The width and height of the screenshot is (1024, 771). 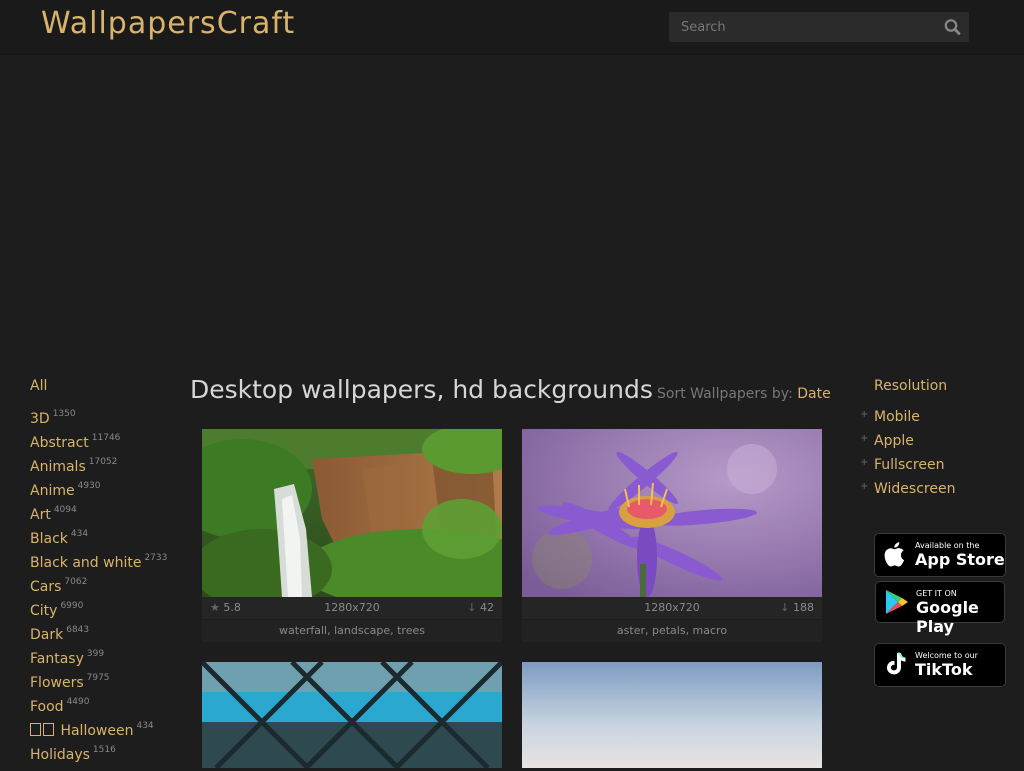 What do you see at coordinates (803, 607) in the screenshot?
I see `downloads-value: 188` at bounding box center [803, 607].